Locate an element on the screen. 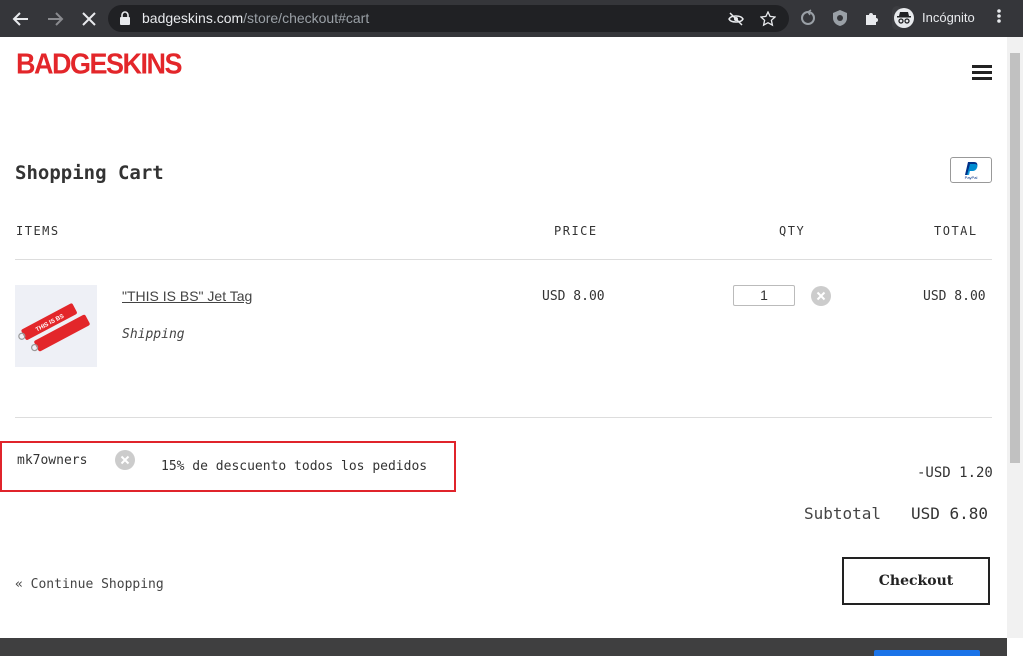 This screenshot has width=1023, height=656. lock-icon is located at coordinates (125, 20).